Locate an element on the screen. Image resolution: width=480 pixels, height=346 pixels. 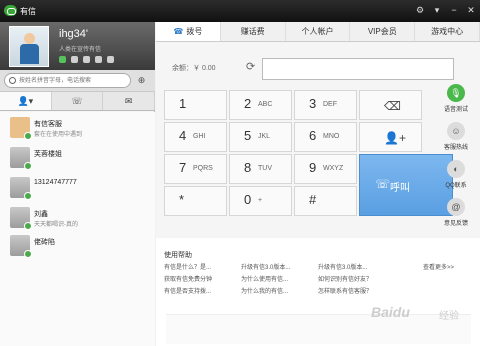
help-title: 使用帮助 is located at coordinates (178, 255).